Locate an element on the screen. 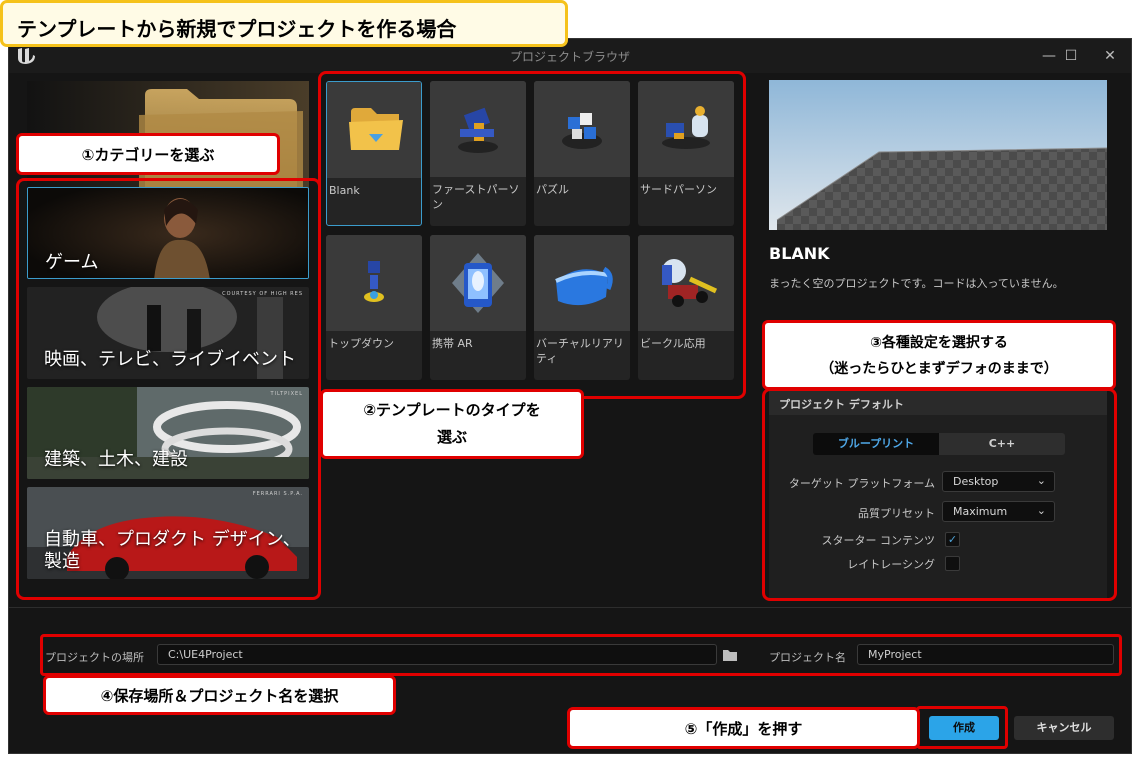 The image size is (1134, 757). annotation-step2: ②テンプレートのタイプを 選ぶ is located at coordinates (452, 424).